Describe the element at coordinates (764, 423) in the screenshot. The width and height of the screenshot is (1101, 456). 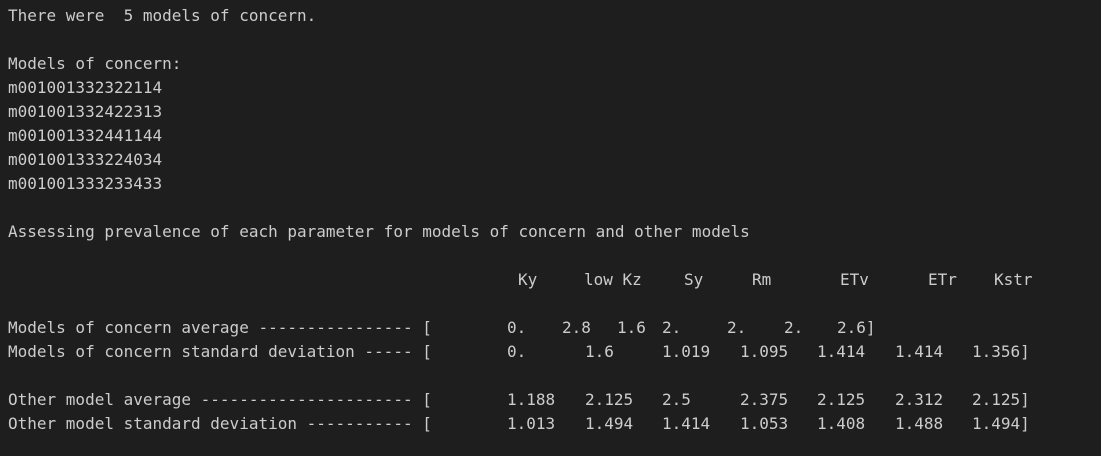
I see `row-value: 1.053` at that location.